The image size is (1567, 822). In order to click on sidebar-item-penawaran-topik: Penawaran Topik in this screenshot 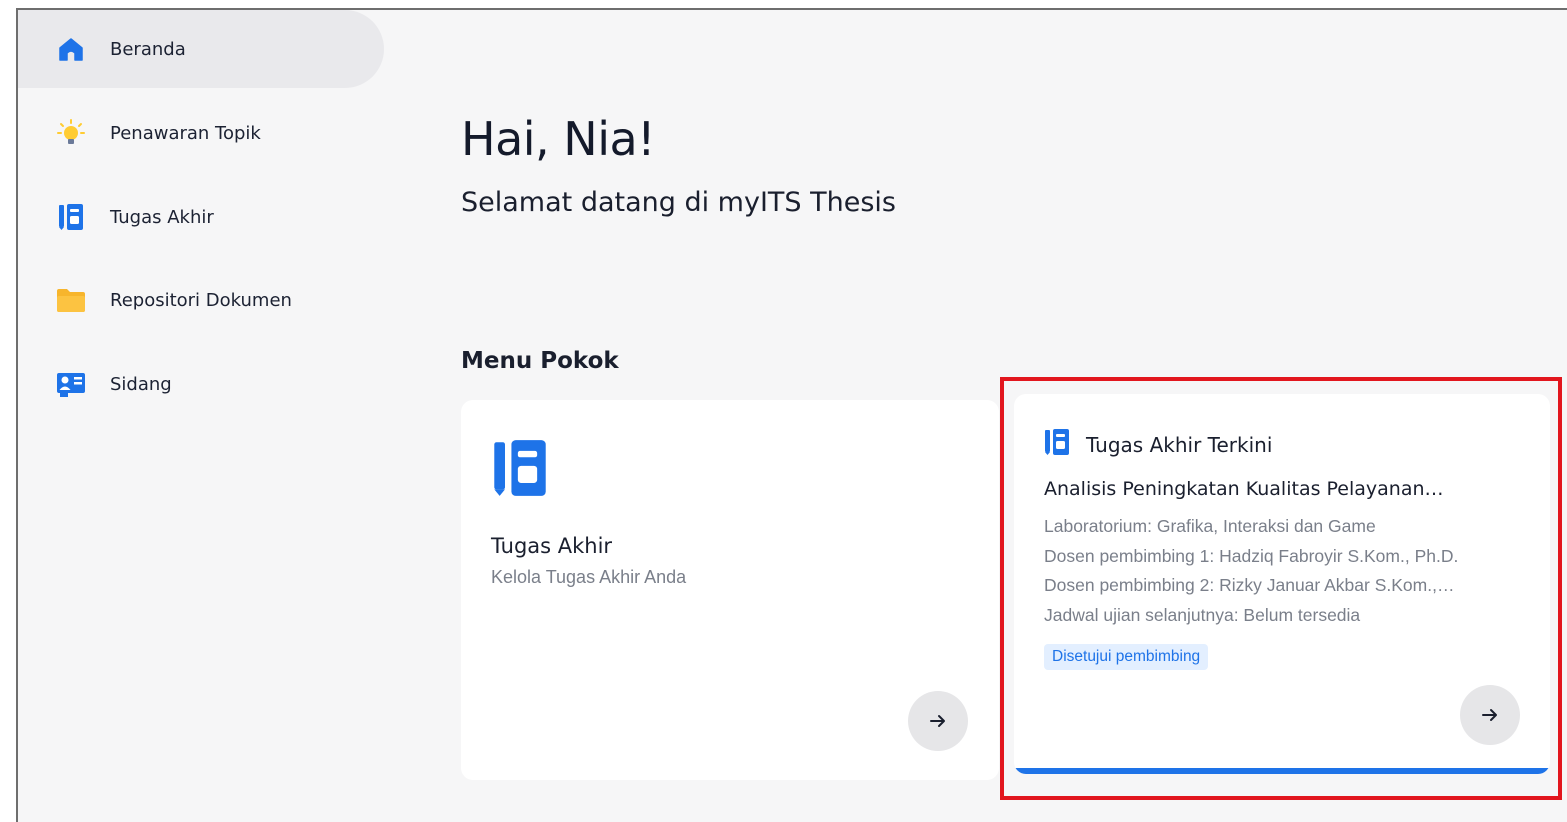, I will do `click(201, 133)`.